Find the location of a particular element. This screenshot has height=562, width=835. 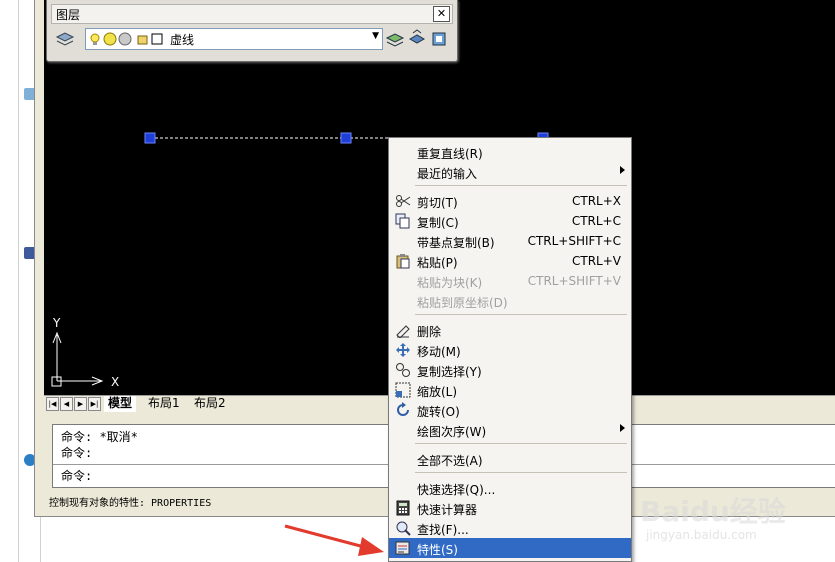

tab-layout1: 布局1 is located at coordinates (164, 403).